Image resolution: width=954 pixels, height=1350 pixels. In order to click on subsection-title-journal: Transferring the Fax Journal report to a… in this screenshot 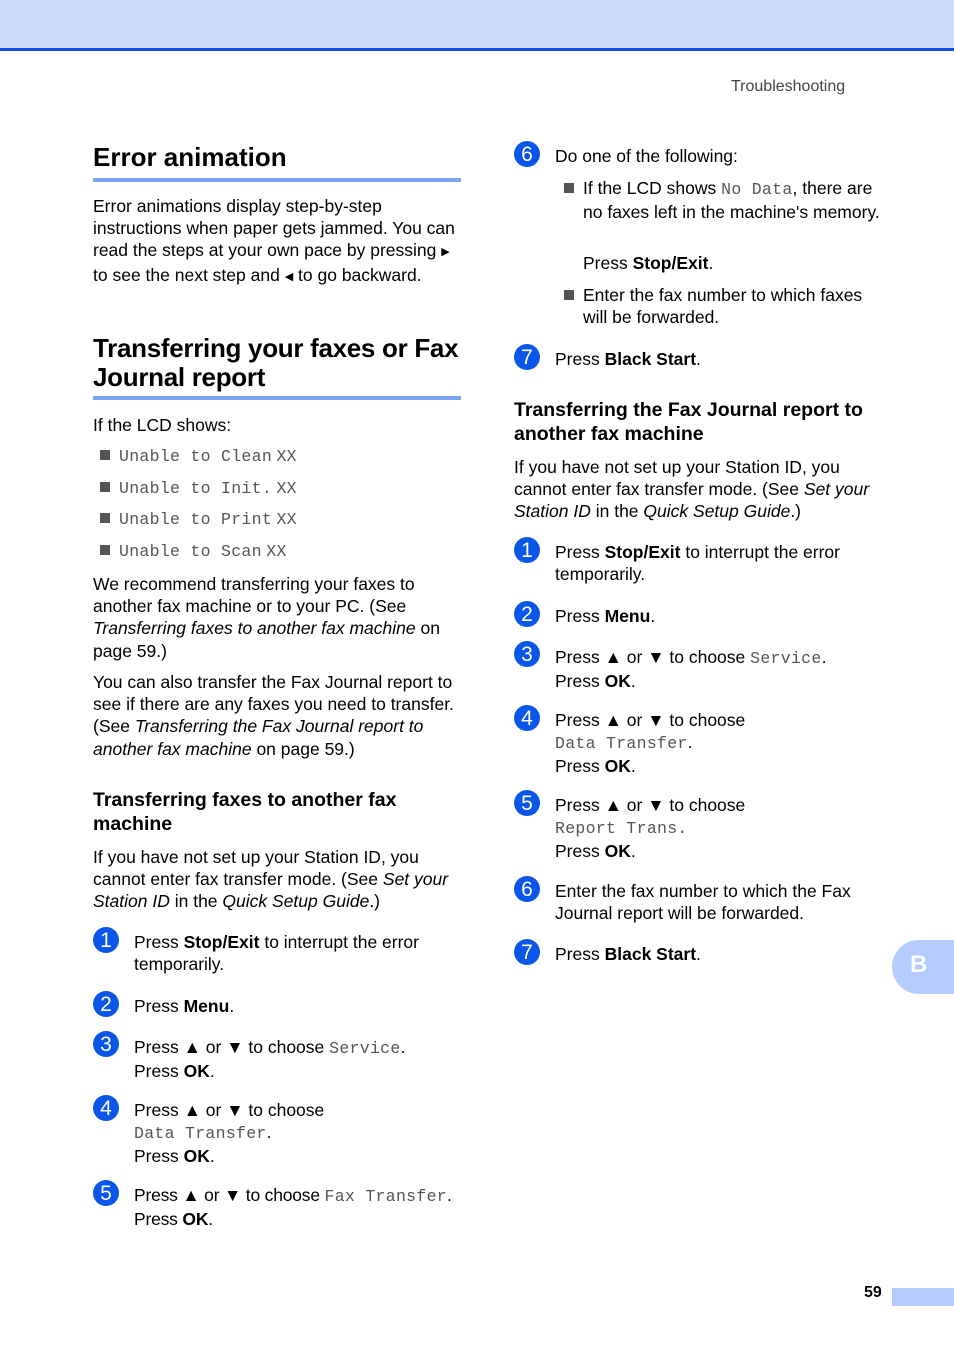, I will do `click(688, 422)`.